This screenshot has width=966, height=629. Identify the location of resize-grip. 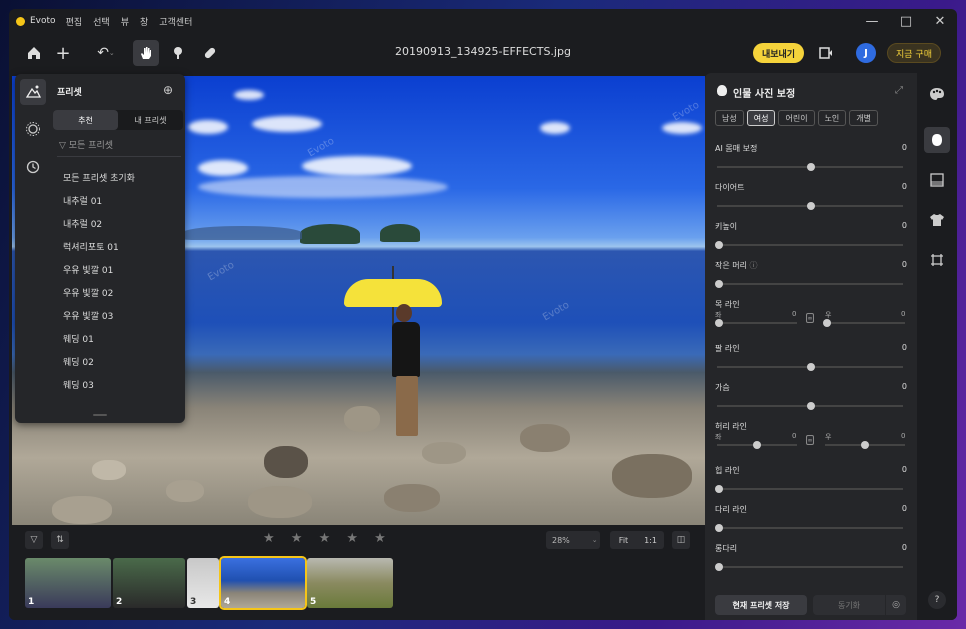
(100, 415).